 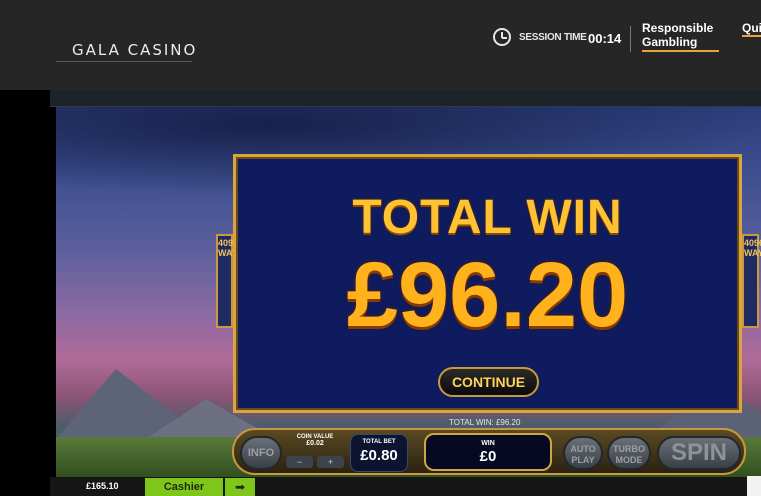 I want to click on logo-underline, so click(x=124, y=61).